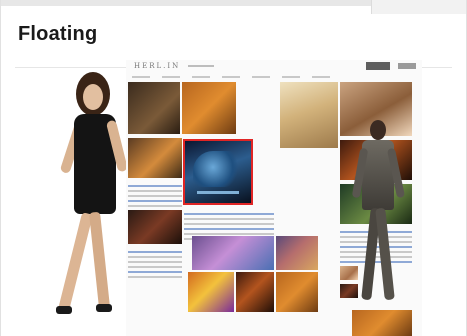 The height and width of the screenshot is (336, 467). What do you see at coordinates (201, 66) in the screenshot?
I see `site-tagline` at bounding box center [201, 66].